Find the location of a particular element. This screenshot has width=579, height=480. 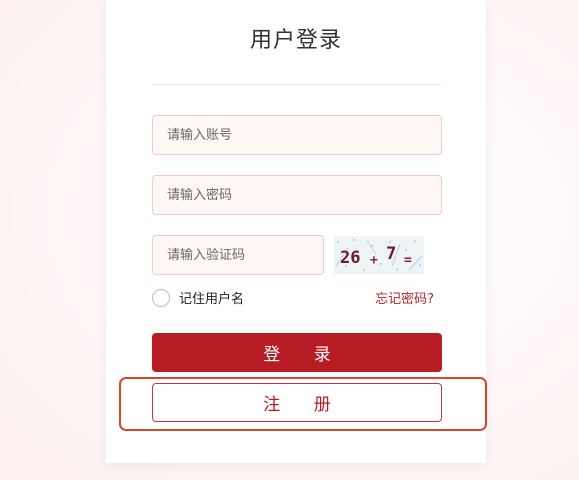

captcha-part-2: + is located at coordinates (374, 260).